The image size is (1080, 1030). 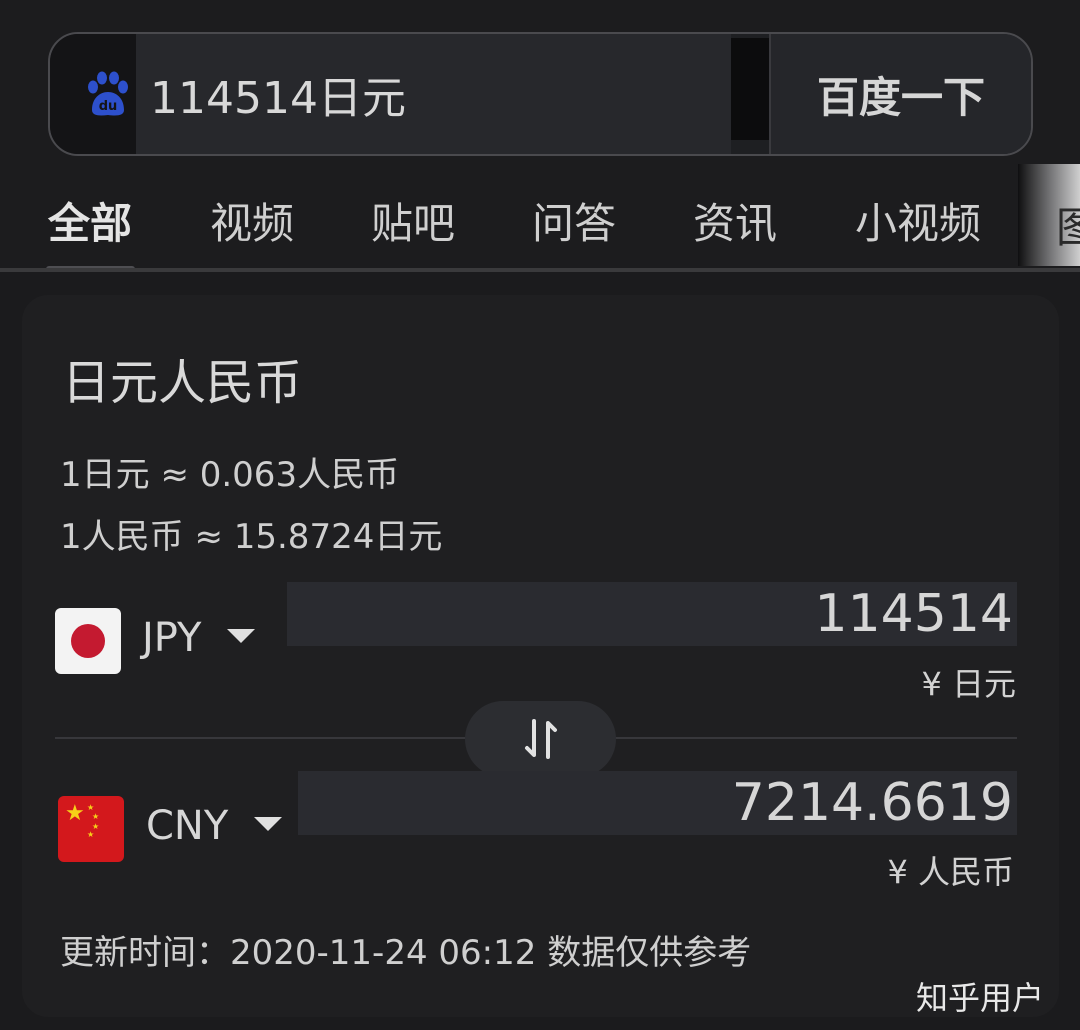 I want to click on svg-text: du, so click(x=108, y=106).